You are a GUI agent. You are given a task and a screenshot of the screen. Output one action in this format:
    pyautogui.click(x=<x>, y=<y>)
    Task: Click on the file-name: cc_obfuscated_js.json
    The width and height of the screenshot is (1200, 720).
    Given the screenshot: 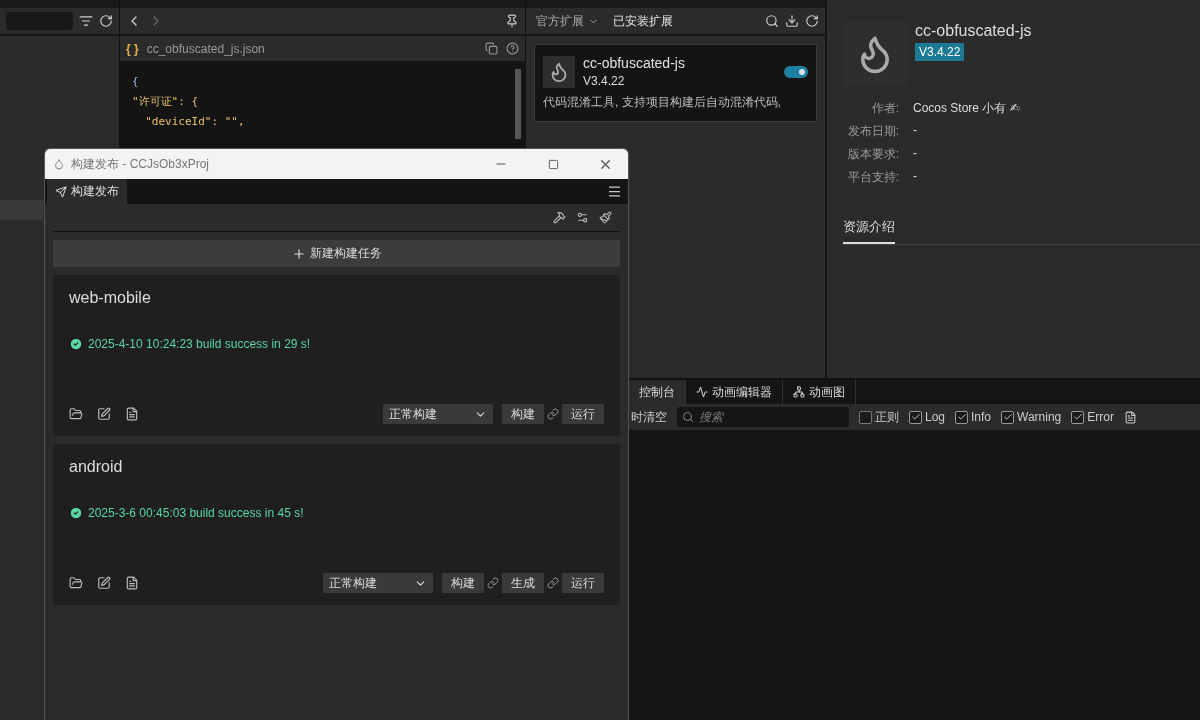 What is the action you would take?
    pyautogui.click(x=206, y=48)
    